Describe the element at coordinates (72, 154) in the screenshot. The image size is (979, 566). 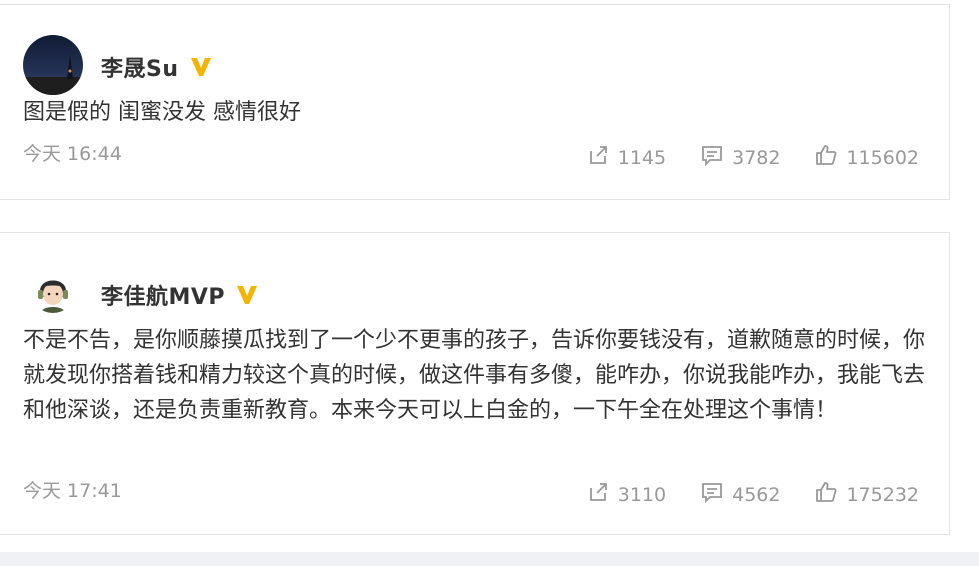
I see `timestamp: 今天 16:44` at that location.